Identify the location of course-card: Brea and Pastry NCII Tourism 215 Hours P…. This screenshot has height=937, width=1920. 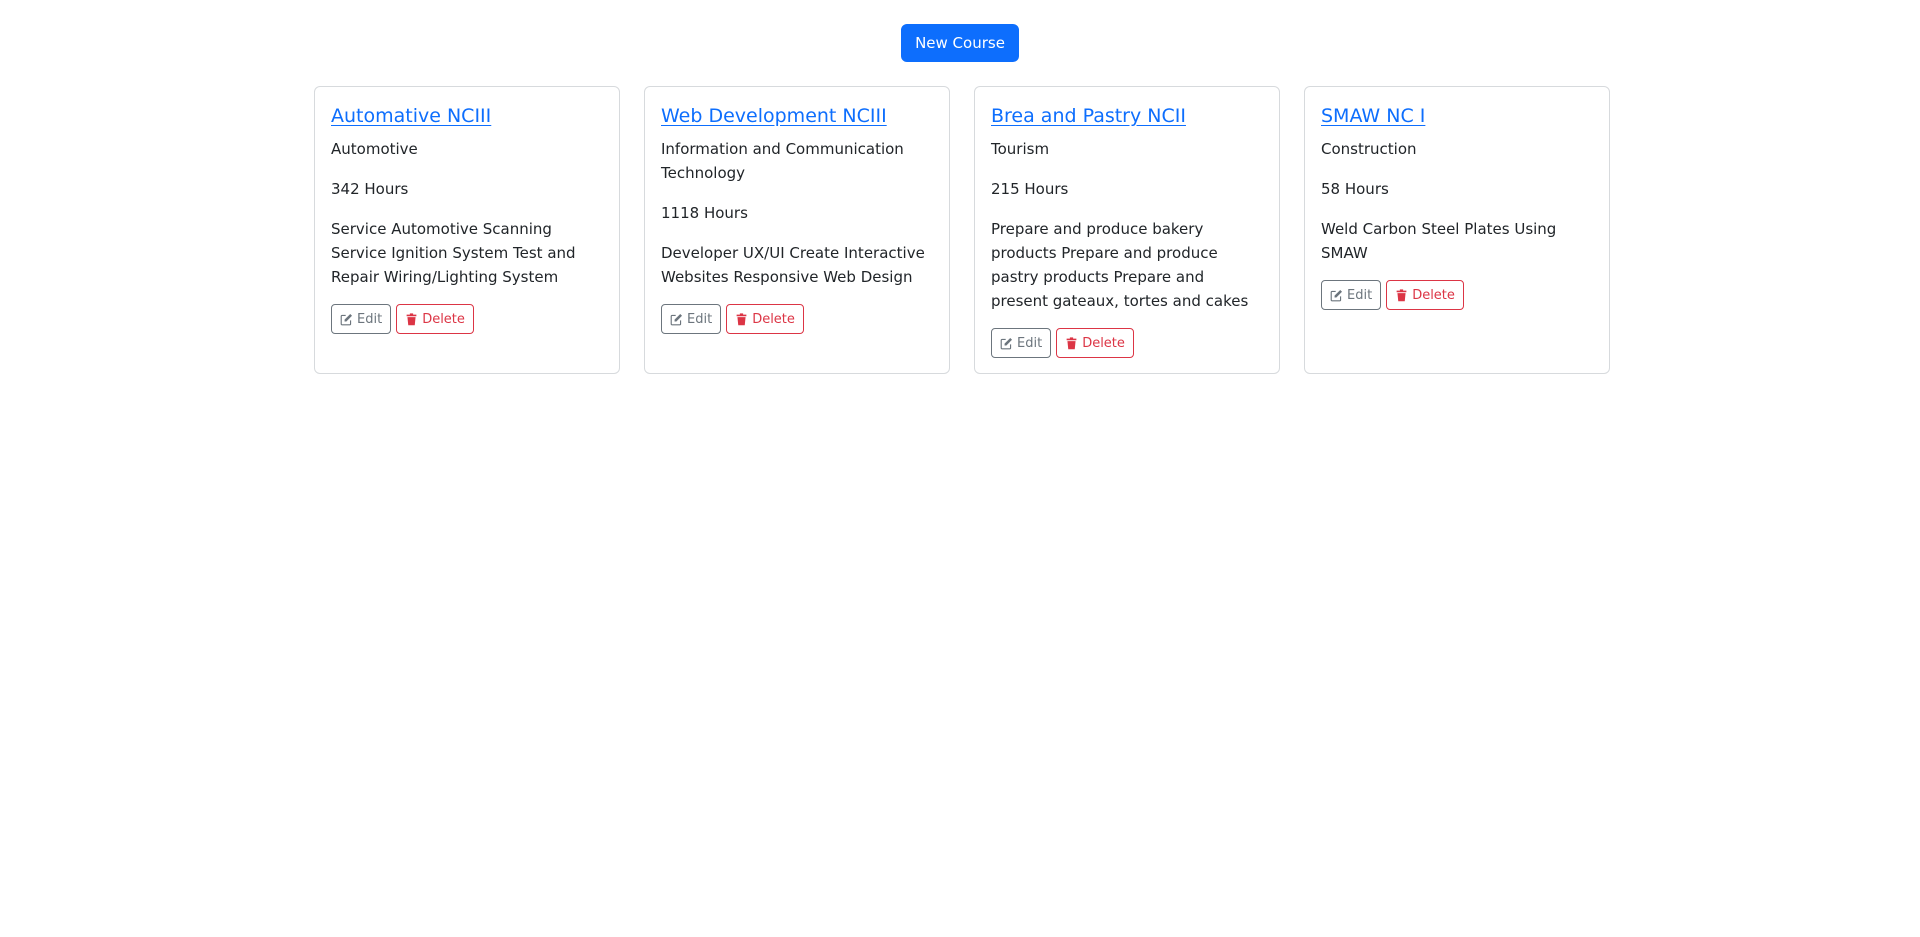
(1127, 230).